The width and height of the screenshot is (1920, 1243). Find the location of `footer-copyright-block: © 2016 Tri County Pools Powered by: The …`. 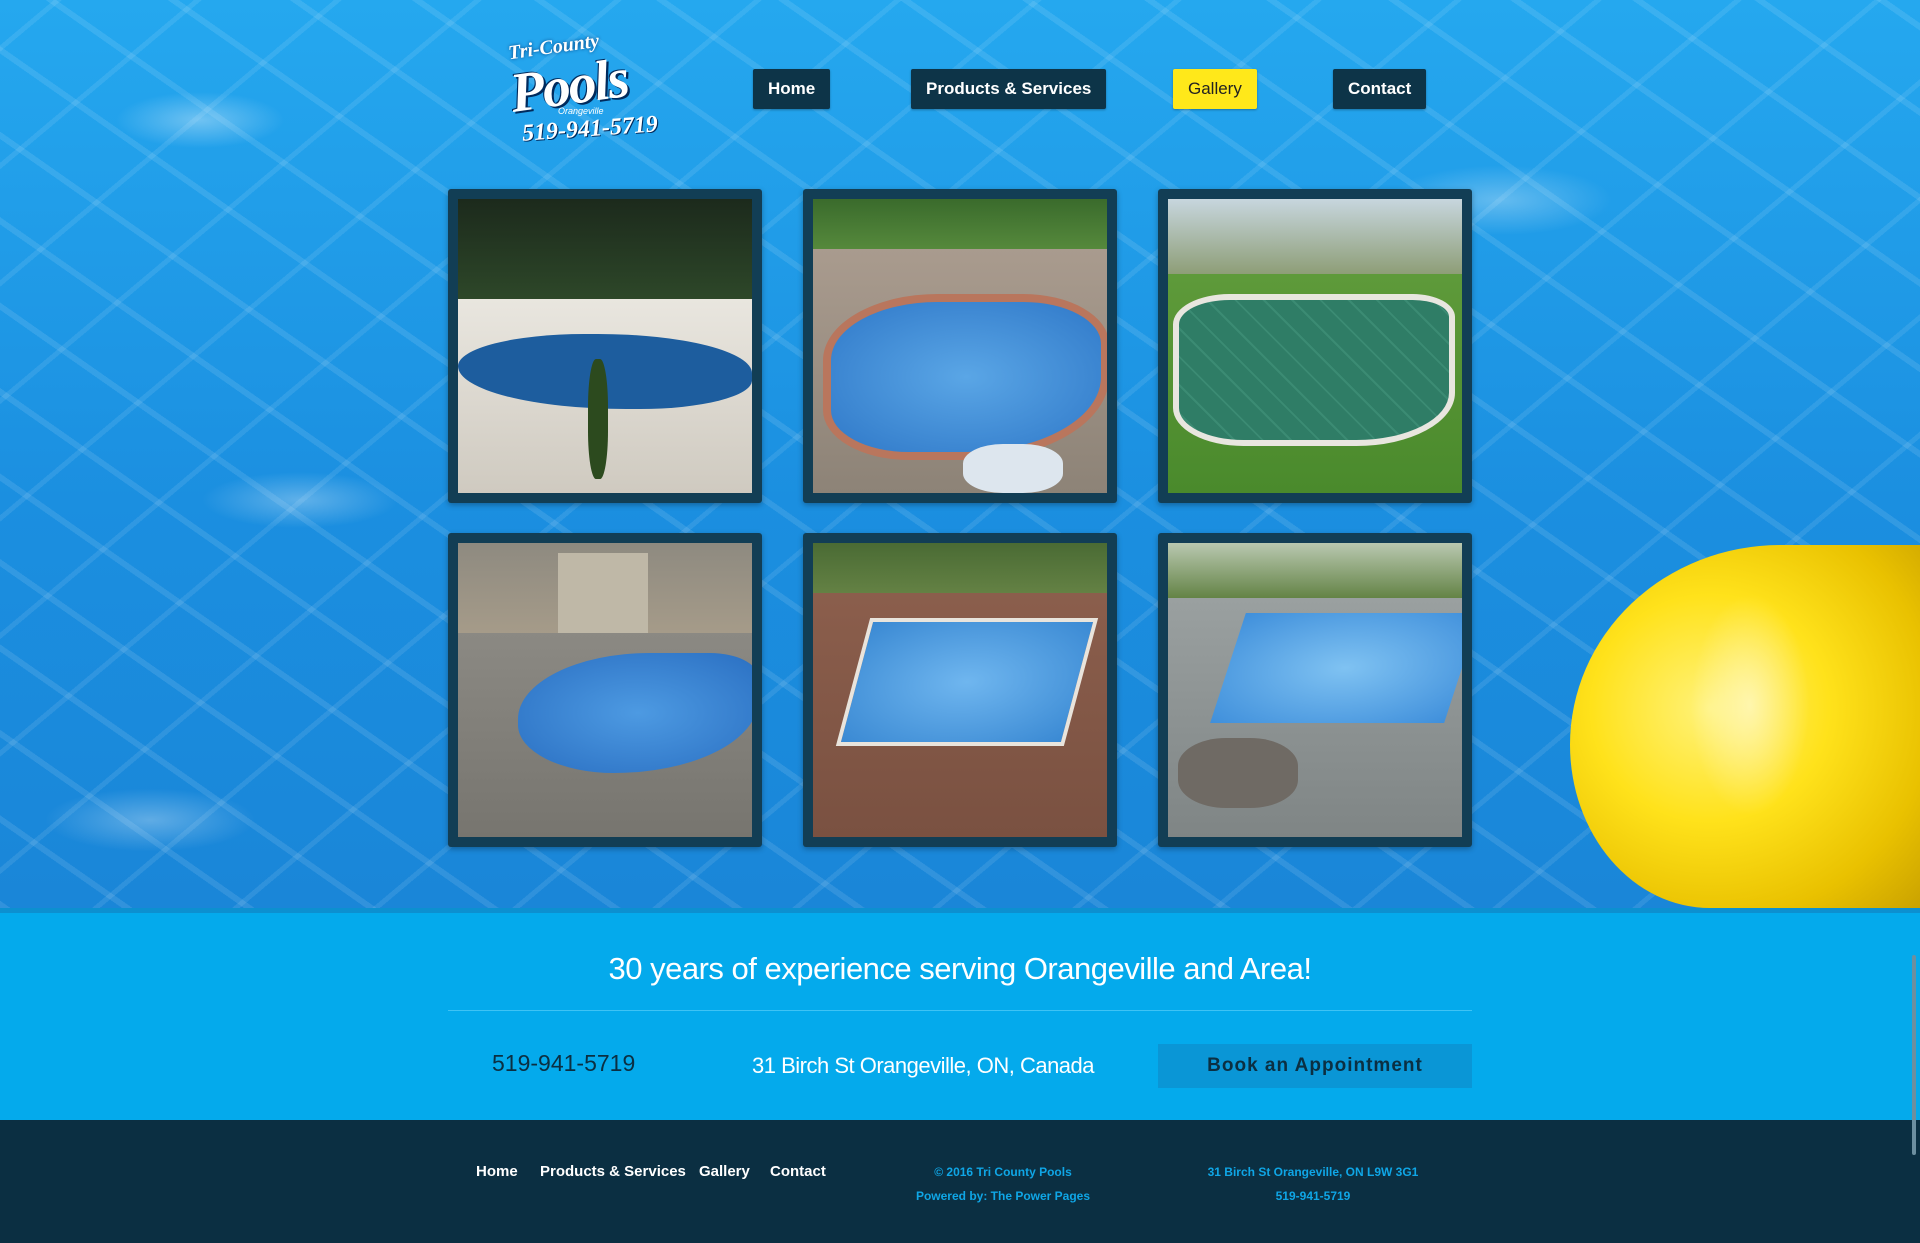

footer-copyright-block: © 2016 Tri County Pools Powered by: The … is located at coordinates (1003, 1184).